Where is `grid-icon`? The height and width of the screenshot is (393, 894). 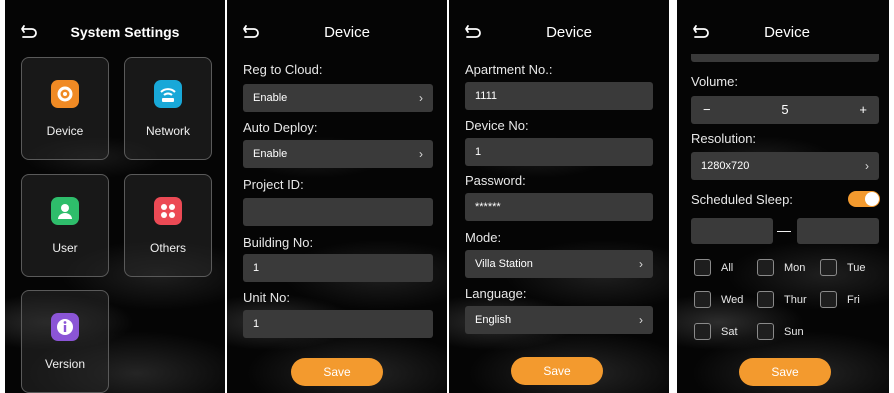
grid-icon is located at coordinates (168, 211).